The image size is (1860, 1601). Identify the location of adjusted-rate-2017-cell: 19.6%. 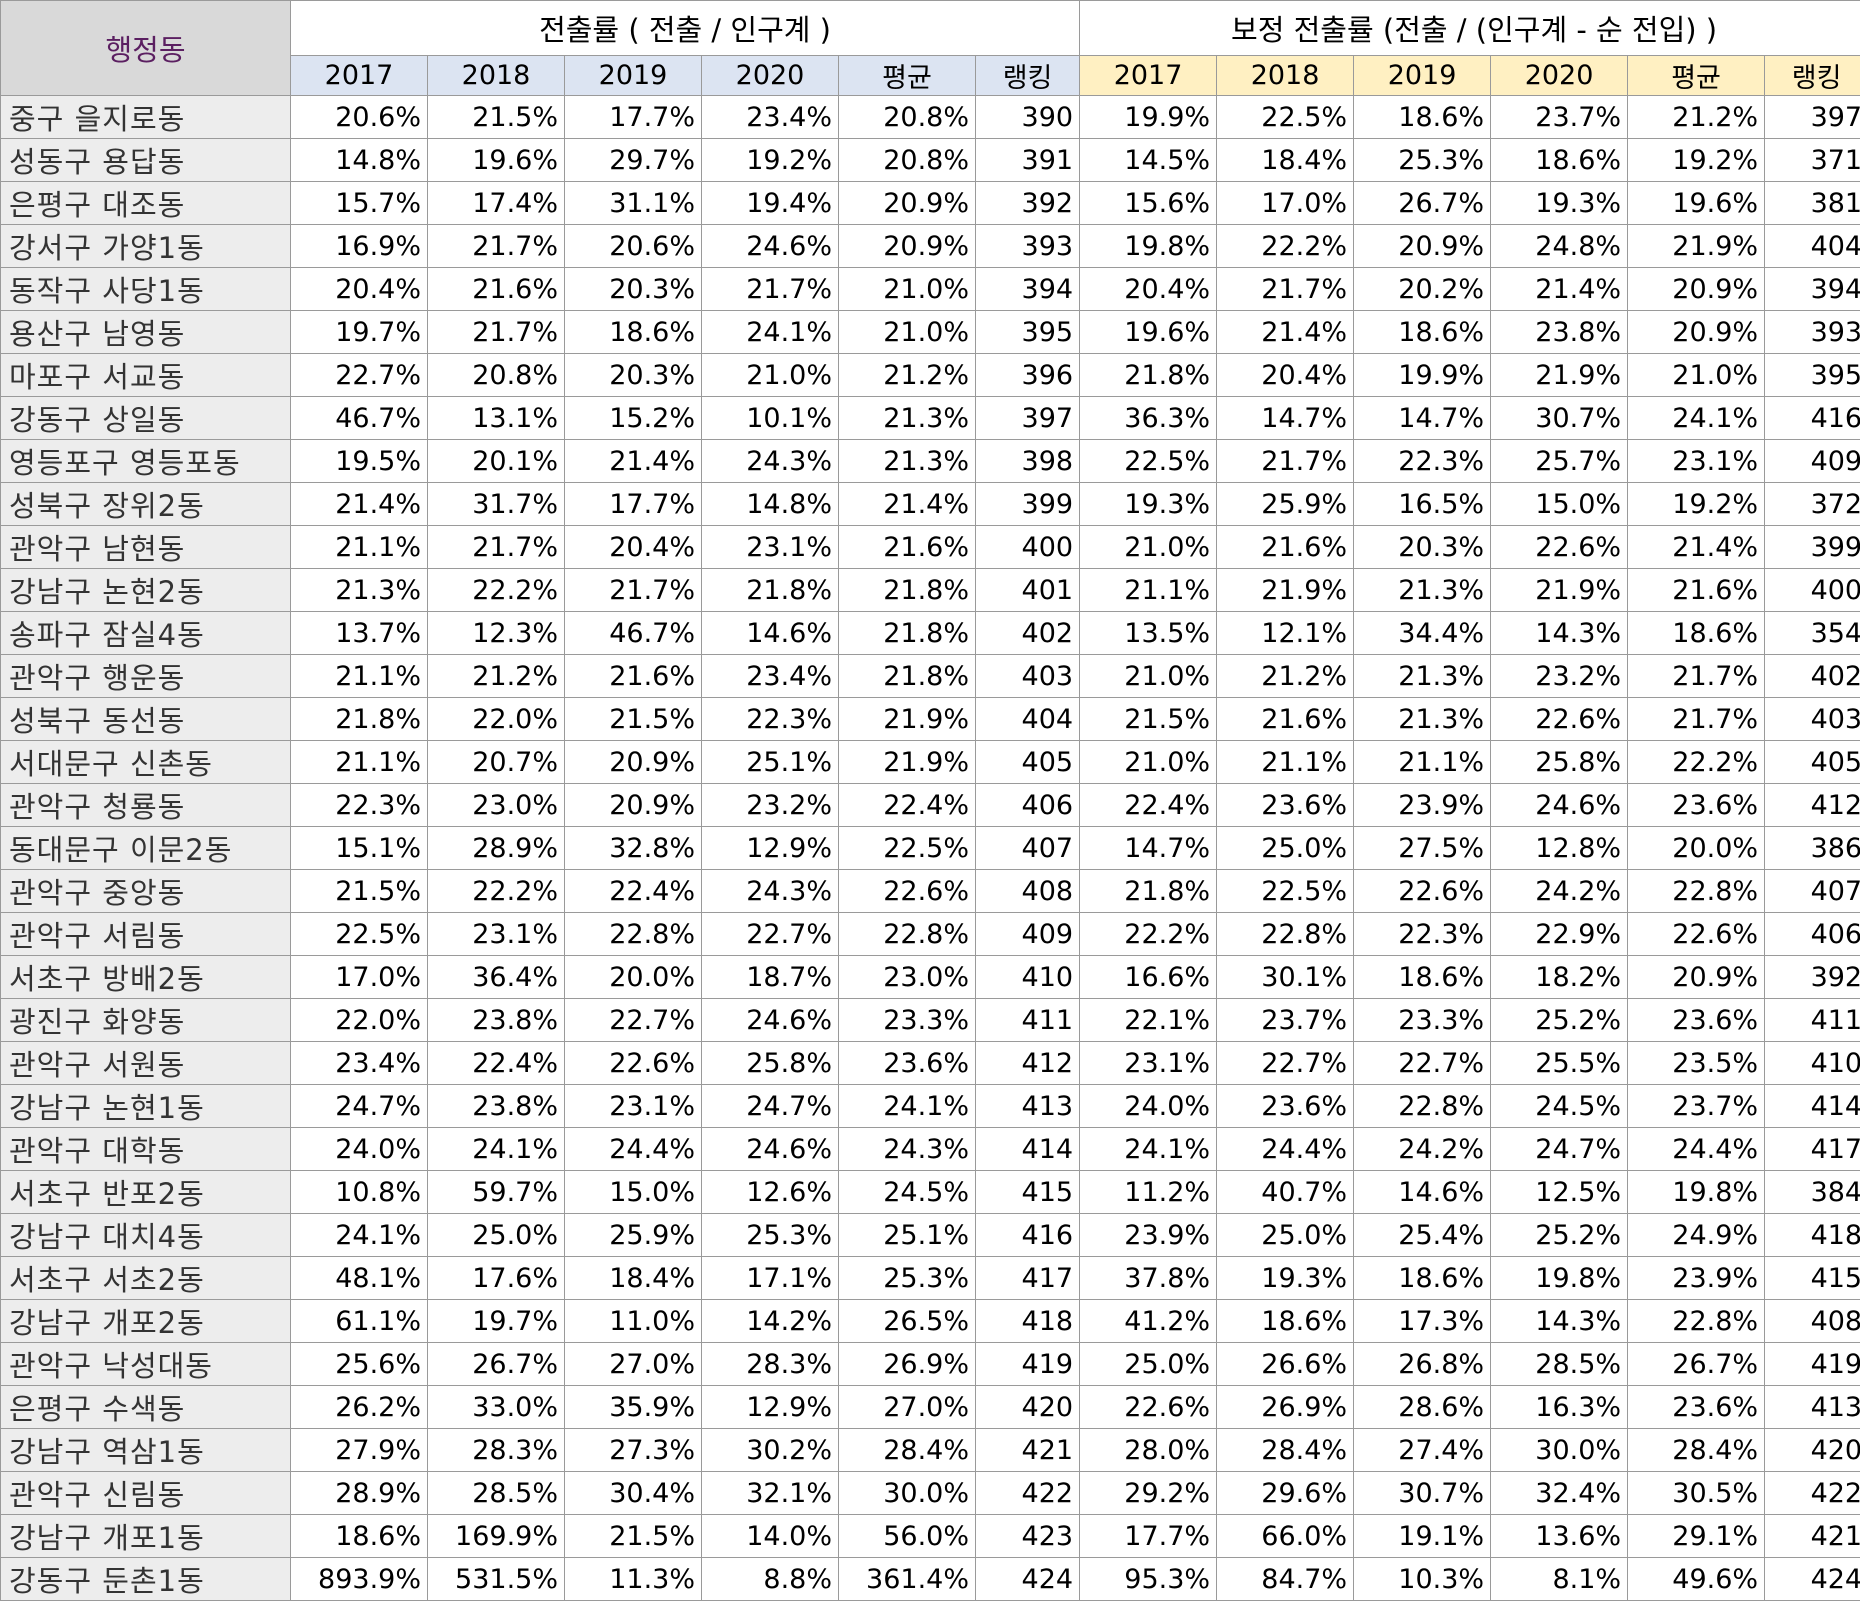
(1148, 332).